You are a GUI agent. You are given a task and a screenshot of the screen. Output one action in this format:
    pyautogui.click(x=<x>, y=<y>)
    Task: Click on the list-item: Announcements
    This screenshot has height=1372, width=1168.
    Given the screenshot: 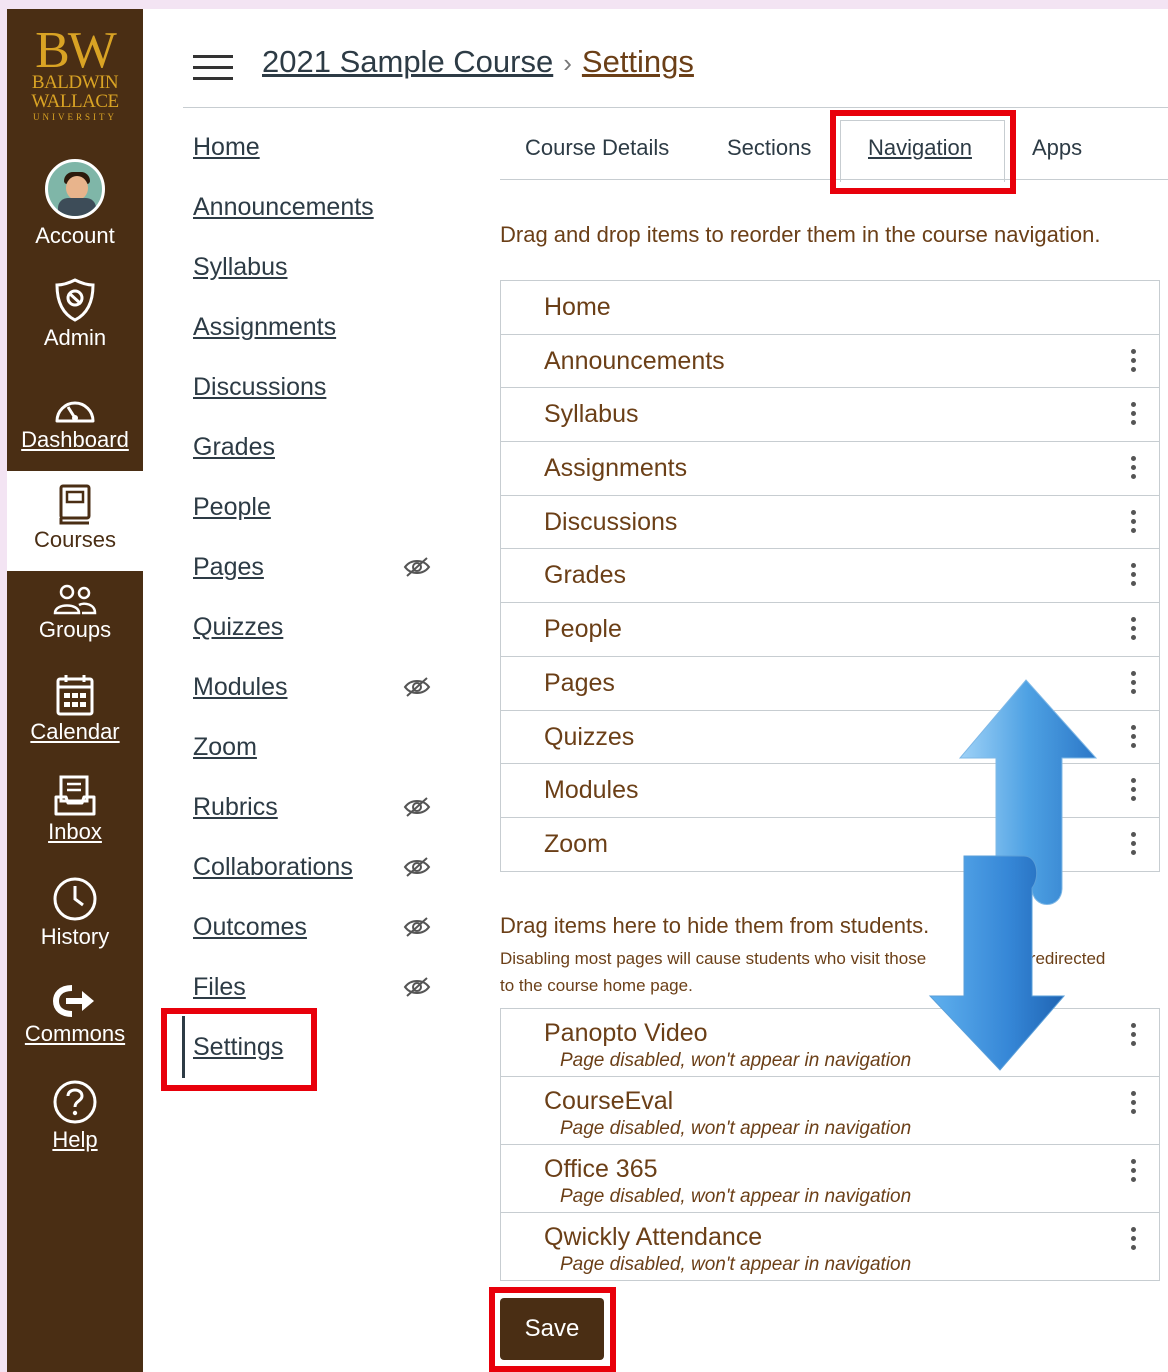 What is the action you would take?
    pyautogui.click(x=830, y=362)
    